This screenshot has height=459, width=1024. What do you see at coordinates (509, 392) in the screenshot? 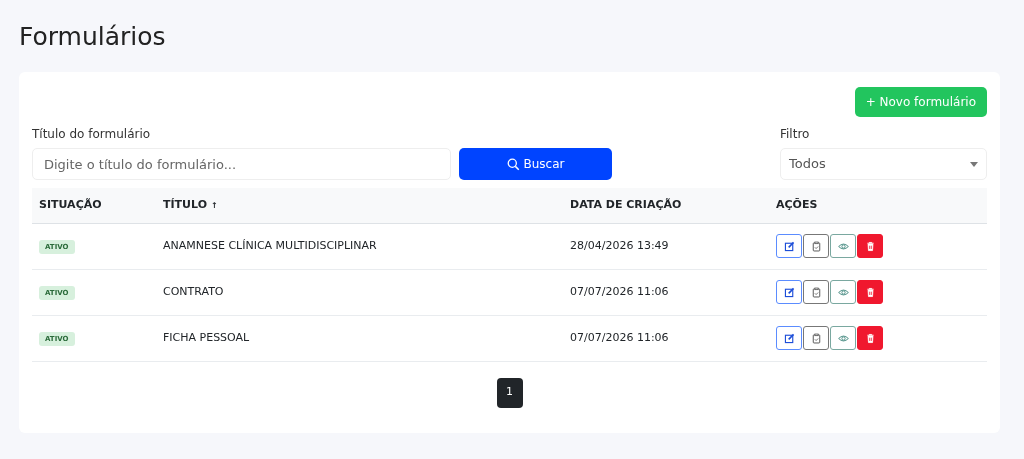
I see `page-button: 1` at bounding box center [509, 392].